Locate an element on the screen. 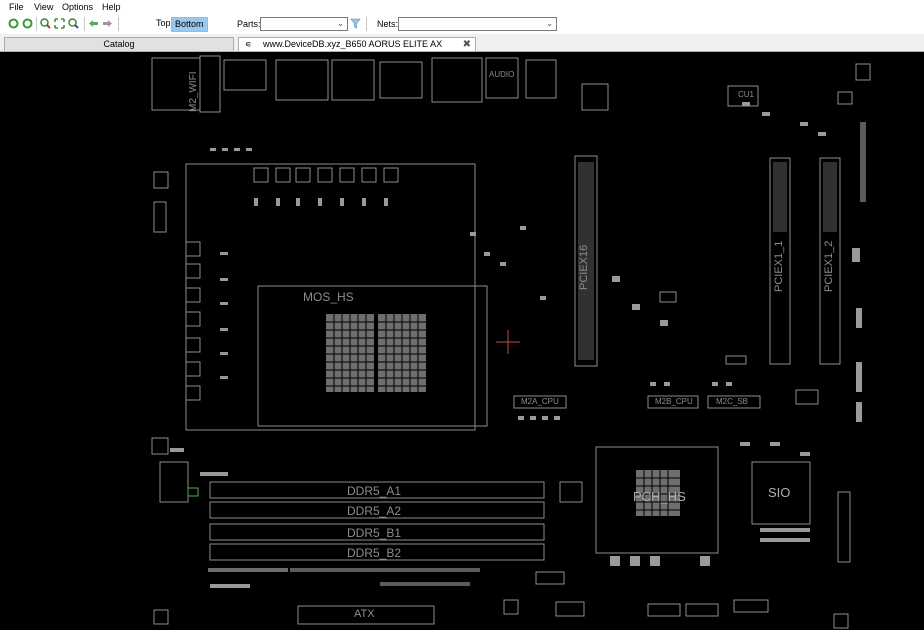 The image size is (924, 630). label-ddr5-a1: DDR5_A1 is located at coordinates (374, 491).